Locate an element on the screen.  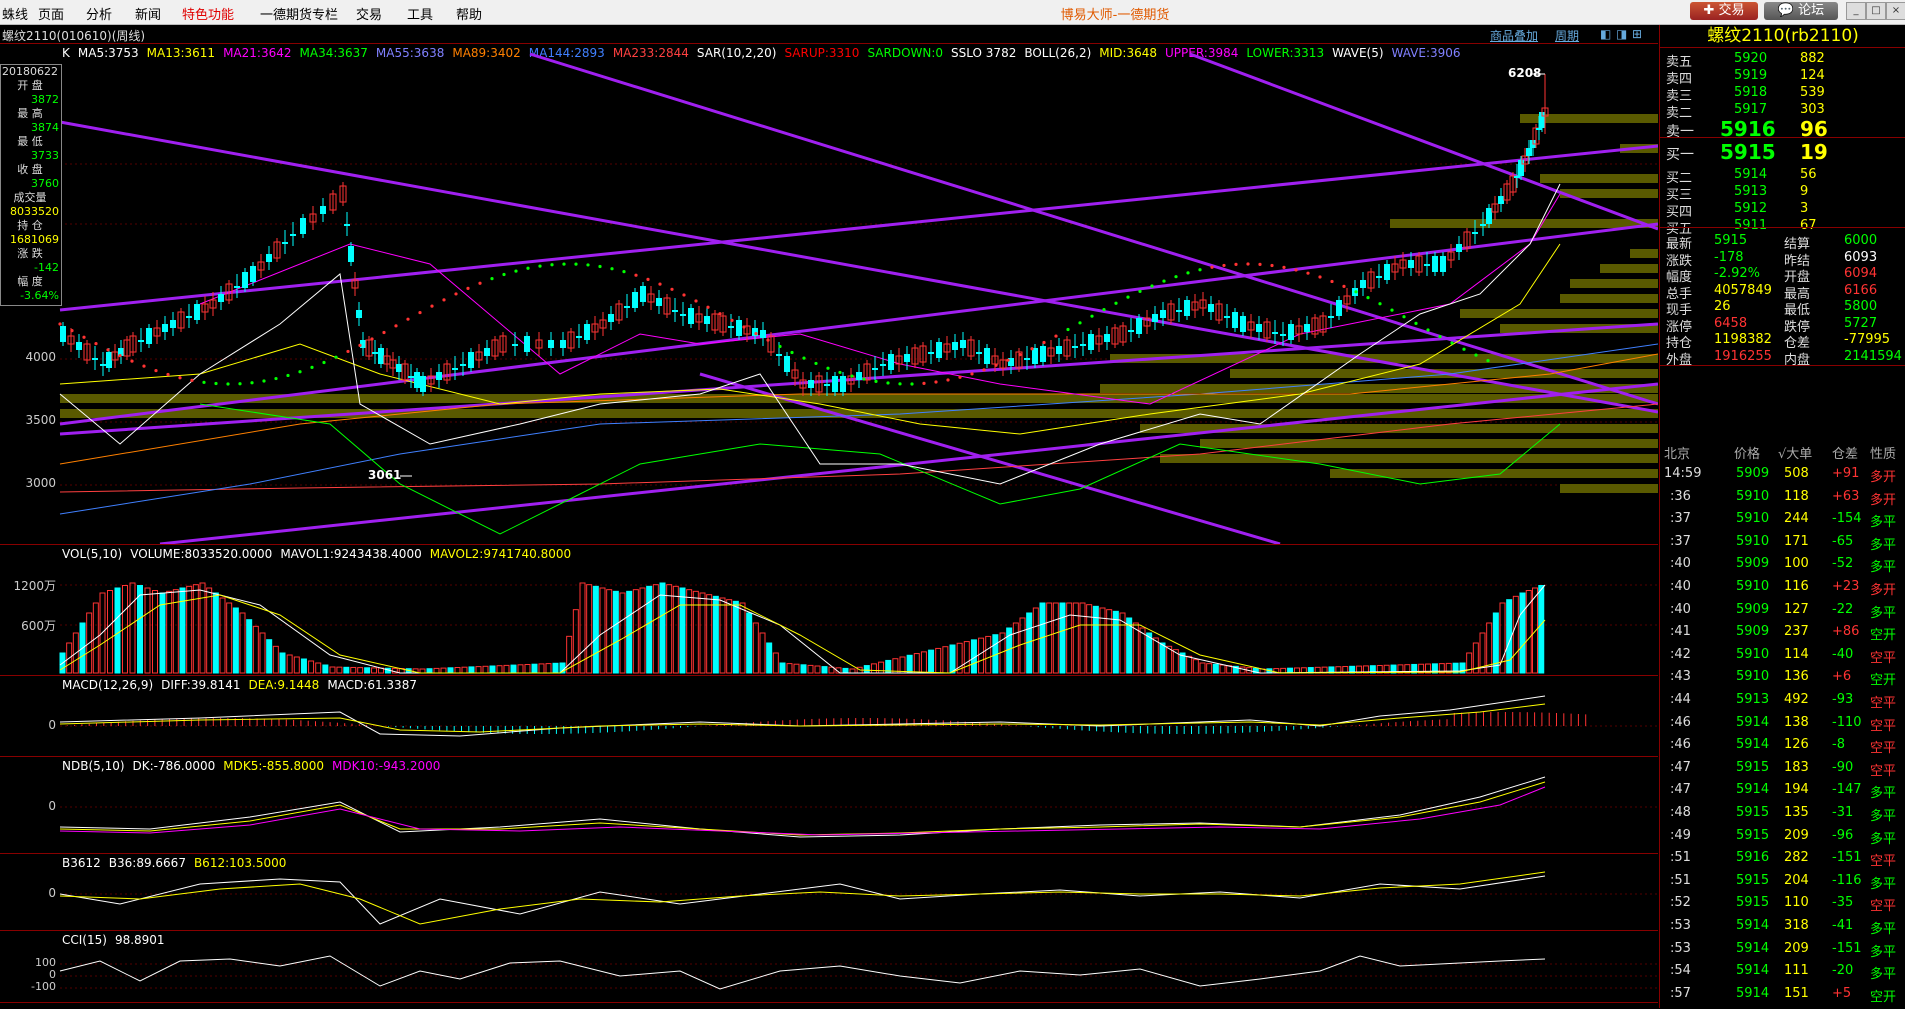
b3612-chart-svg is located at coordinates (829, 892).